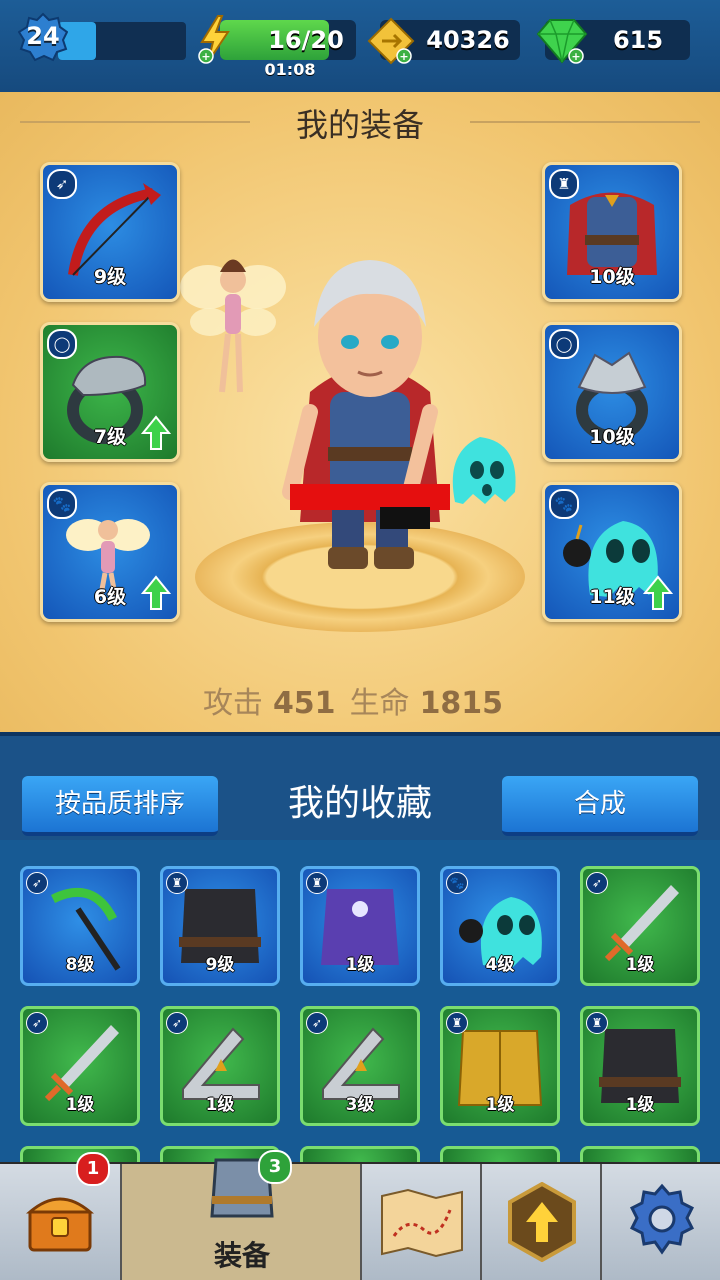 The width and height of the screenshot is (720, 1280). Describe the element at coordinates (220, 926) in the screenshot. I see `collection-item: ♜ 9级` at that location.